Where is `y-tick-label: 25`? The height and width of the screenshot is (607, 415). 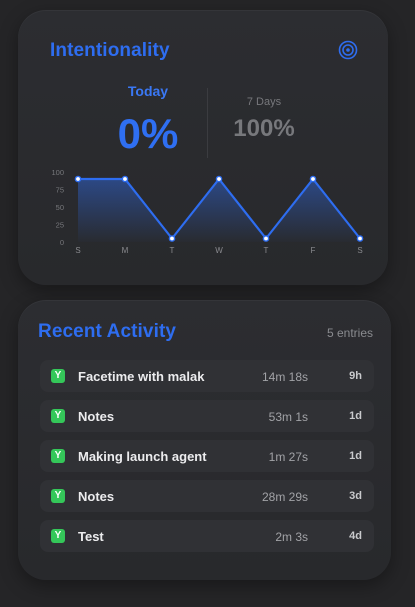 y-tick-label: 25 is located at coordinates (60, 225).